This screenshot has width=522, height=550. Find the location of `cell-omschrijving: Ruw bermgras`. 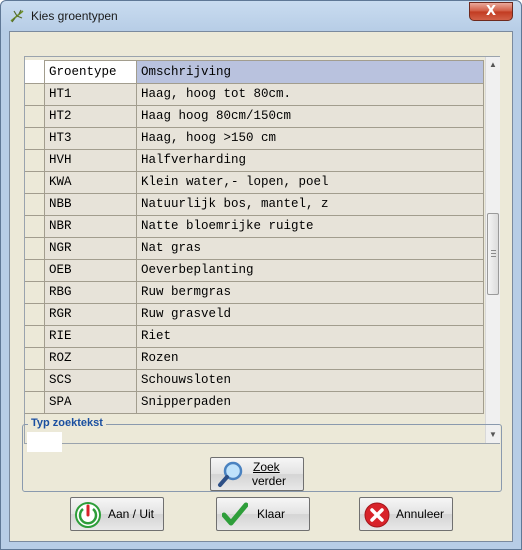

cell-omschrijving: Ruw bermgras is located at coordinates (310, 293).